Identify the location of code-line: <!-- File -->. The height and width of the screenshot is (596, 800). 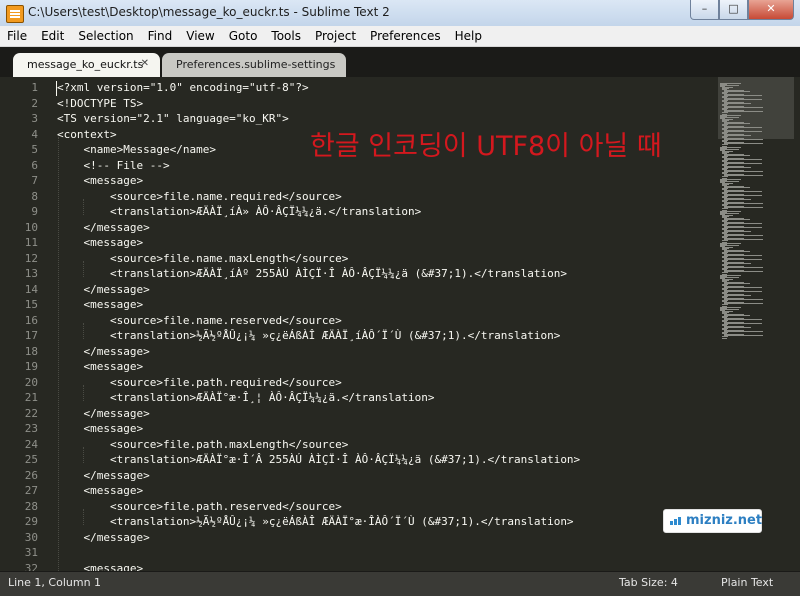
(113, 165).